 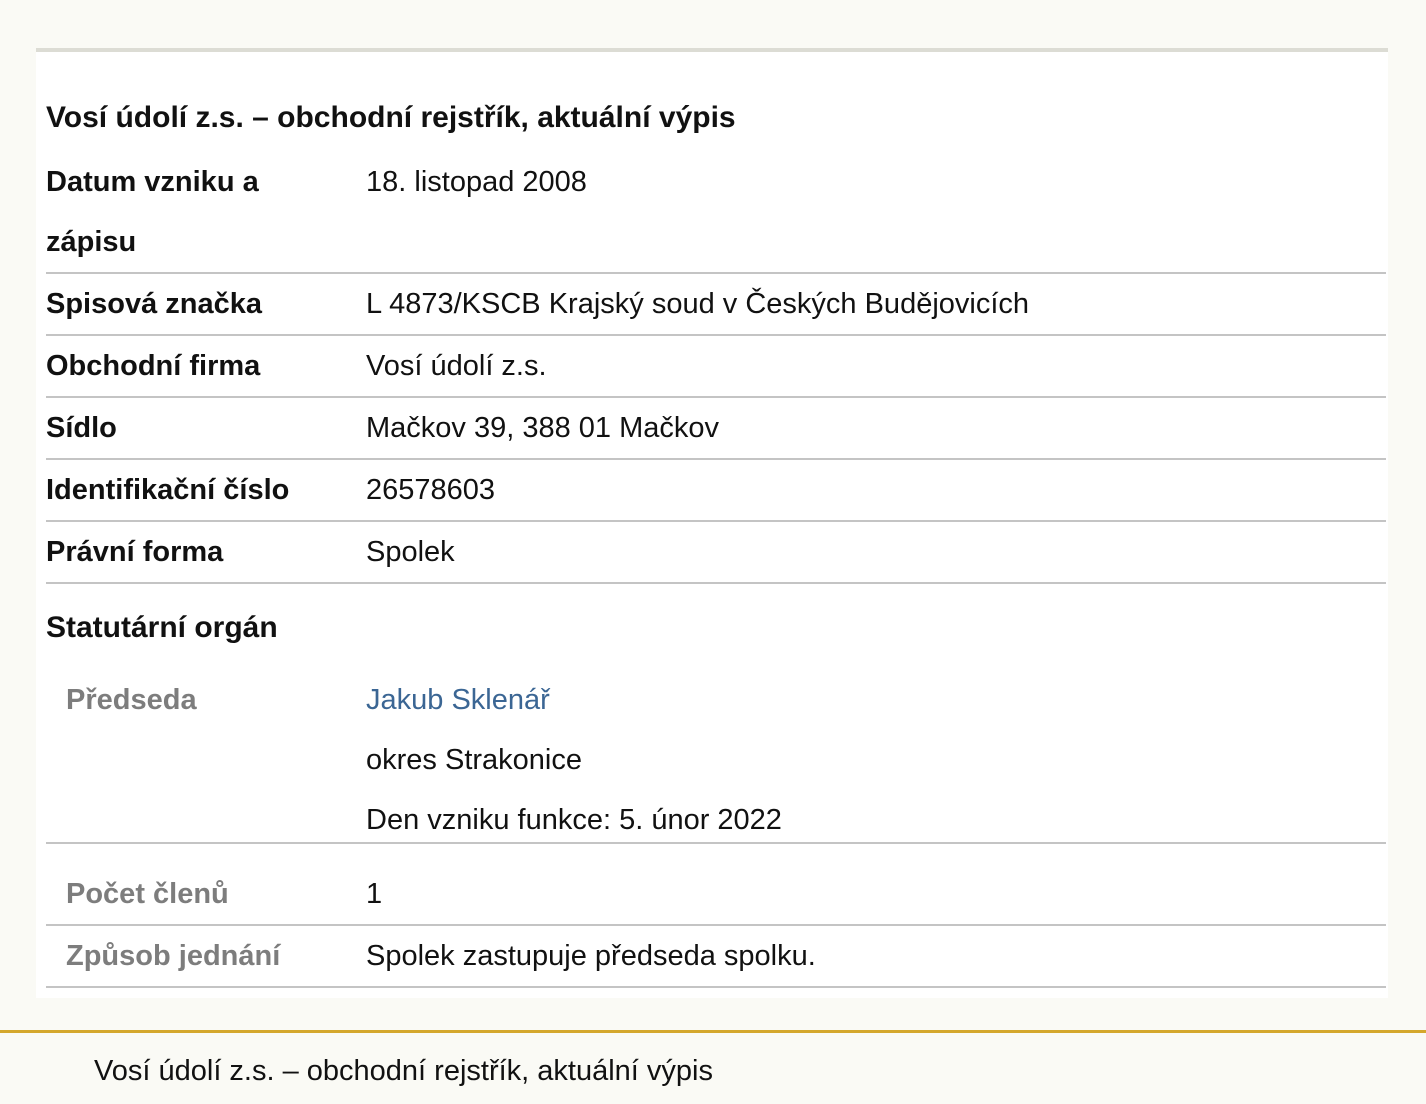 I want to click on row-datum-vzniku: Datum vzniku a zápisu 18. listopad 2008, so click(x=716, y=213).